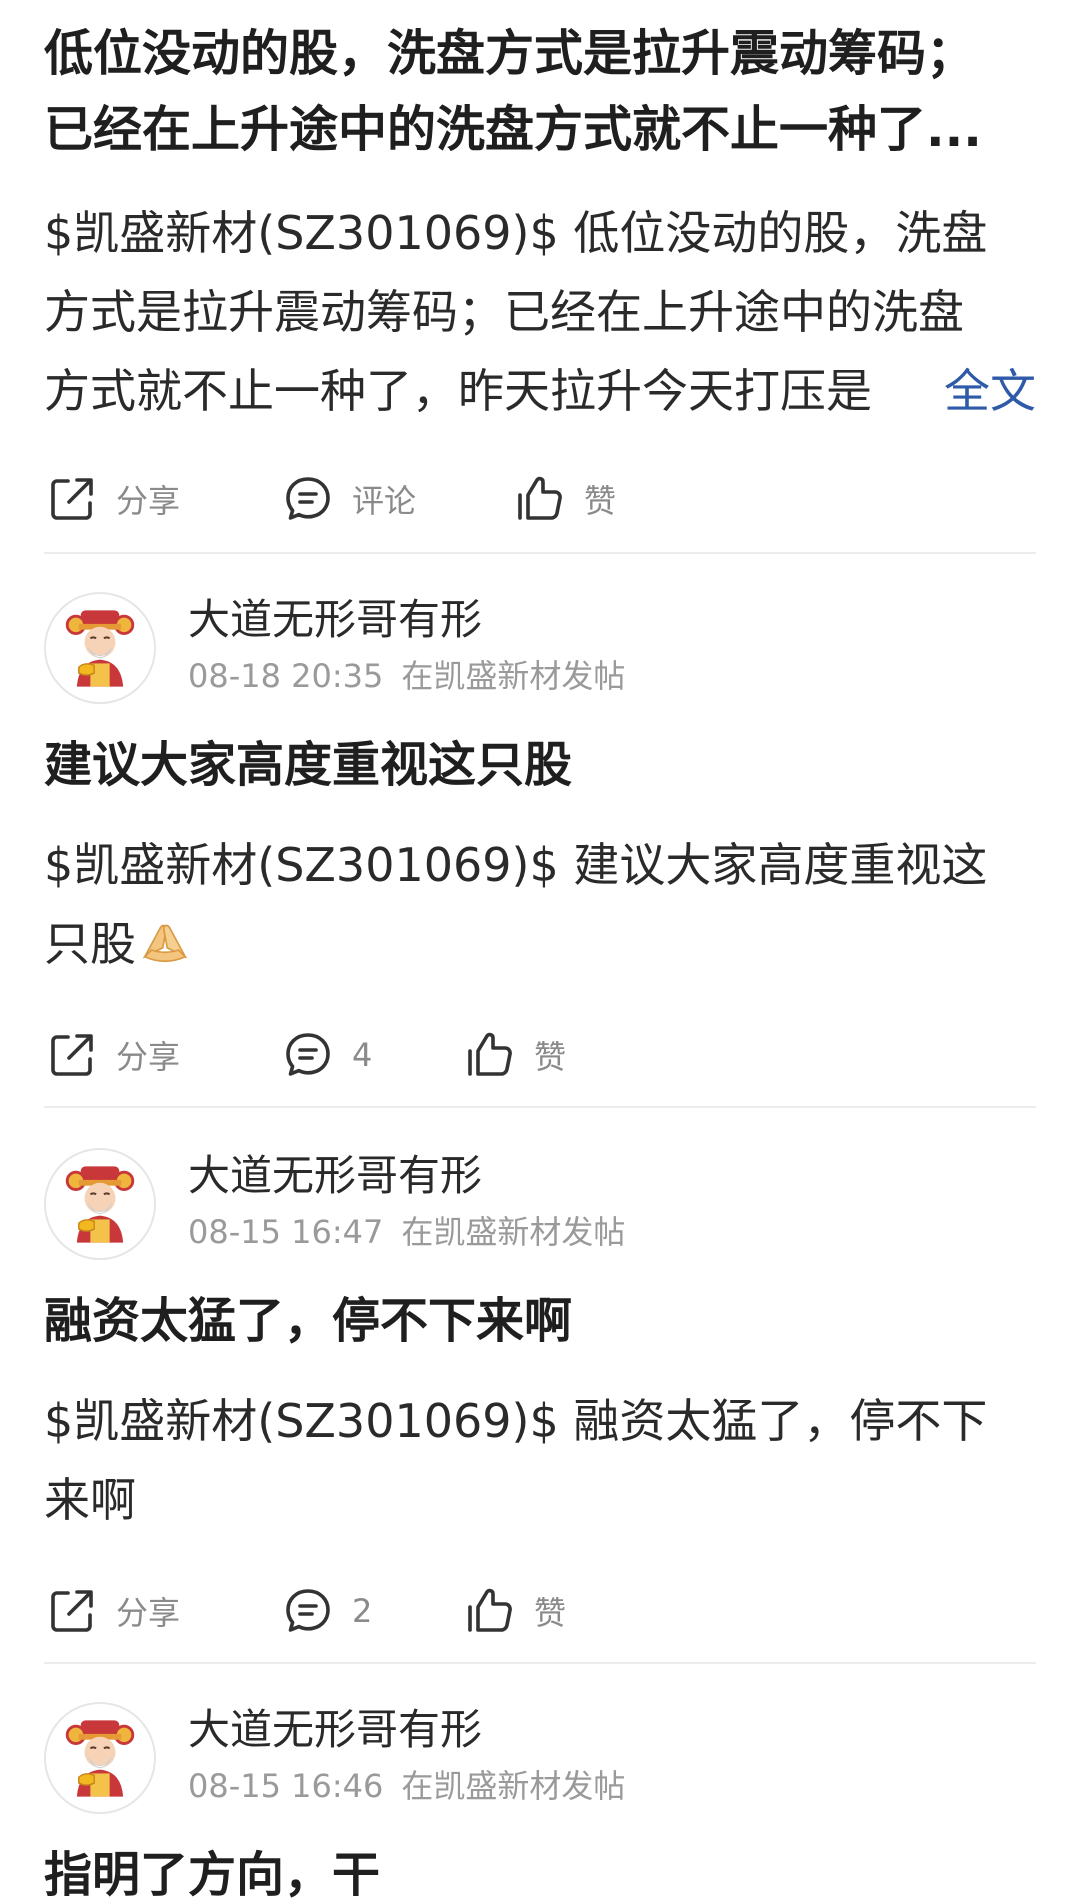 The width and height of the screenshot is (1080, 1902). What do you see at coordinates (990, 391) in the screenshot?
I see `full-text-link: 全文` at bounding box center [990, 391].